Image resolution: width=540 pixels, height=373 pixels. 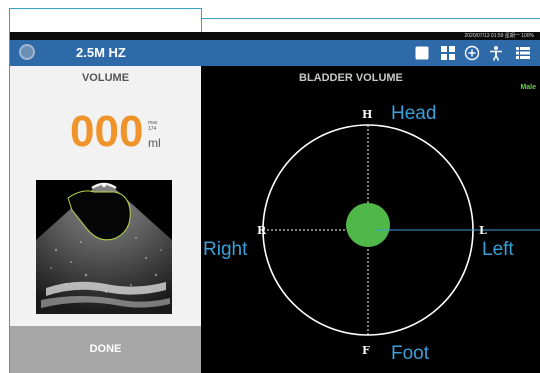 What do you see at coordinates (483, 230) in the screenshot?
I see `axis-letter-left: L` at bounding box center [483, 230].